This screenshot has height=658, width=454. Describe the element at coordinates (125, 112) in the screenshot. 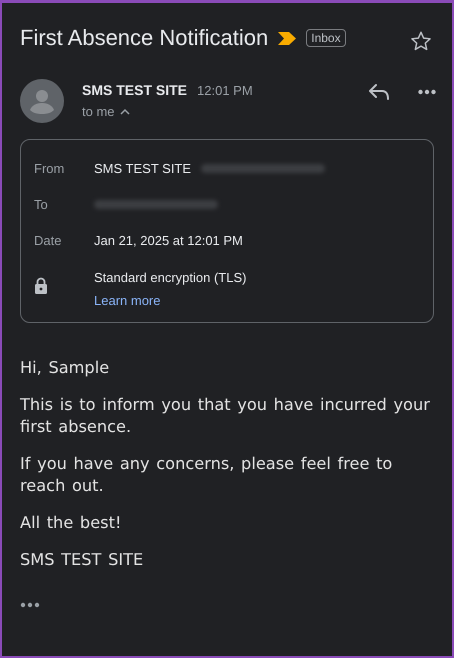

I see `chevron-icon` at that location.